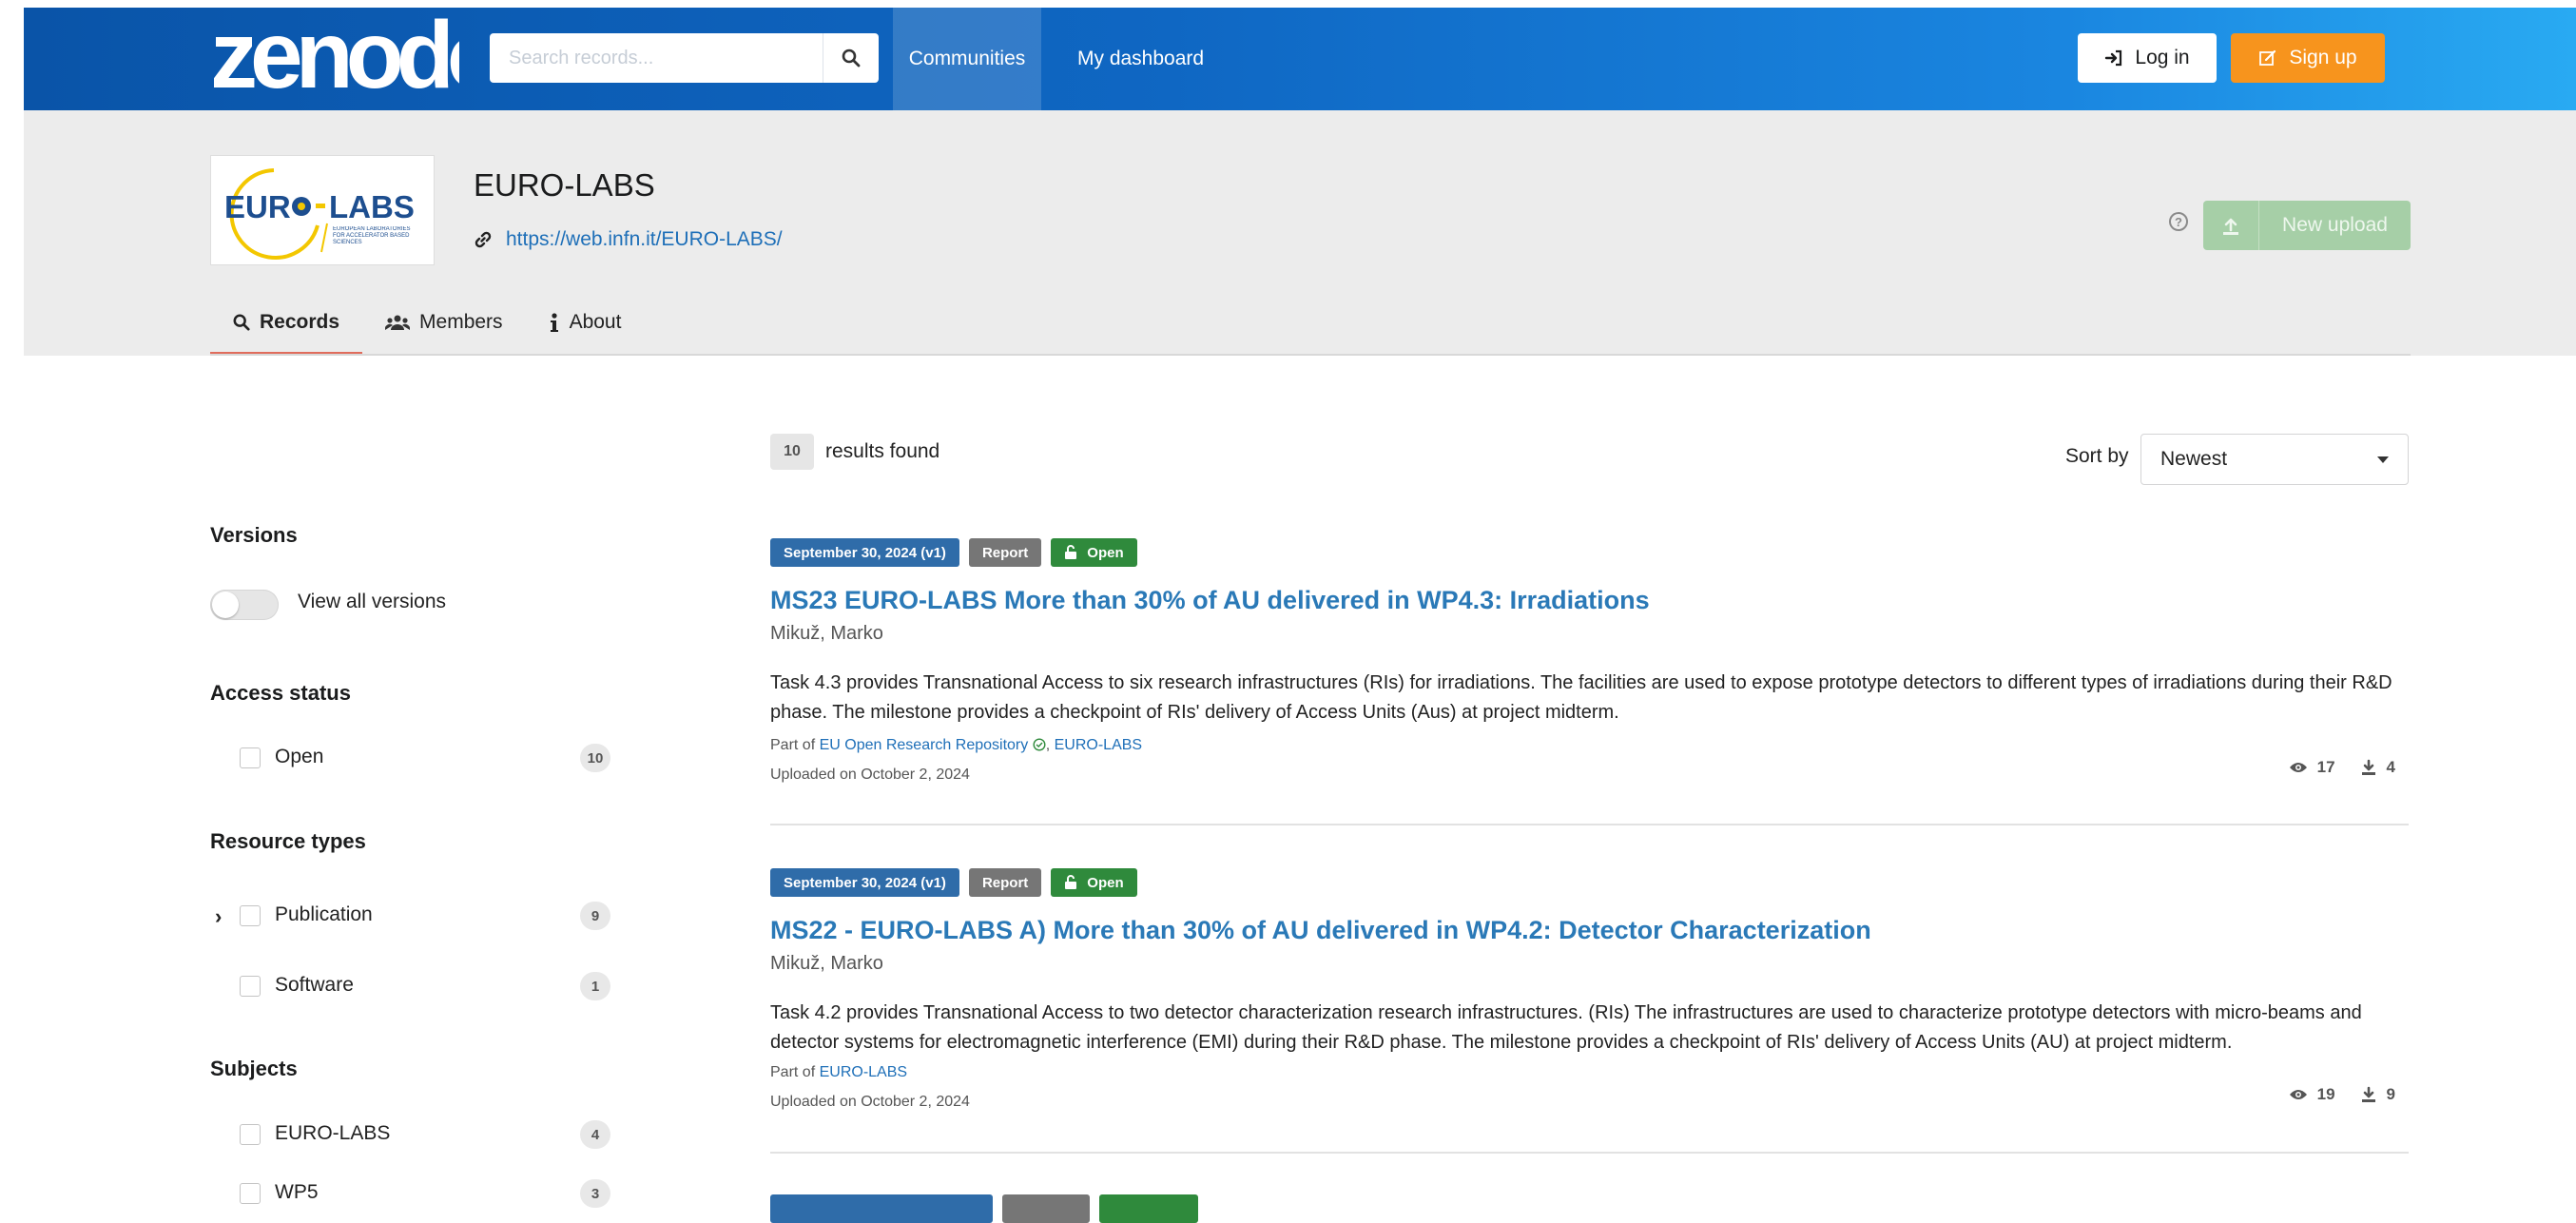  Describe the element at coordinates (297, 1192) in the screenshot. I see `facet-label: WP5` at that location.